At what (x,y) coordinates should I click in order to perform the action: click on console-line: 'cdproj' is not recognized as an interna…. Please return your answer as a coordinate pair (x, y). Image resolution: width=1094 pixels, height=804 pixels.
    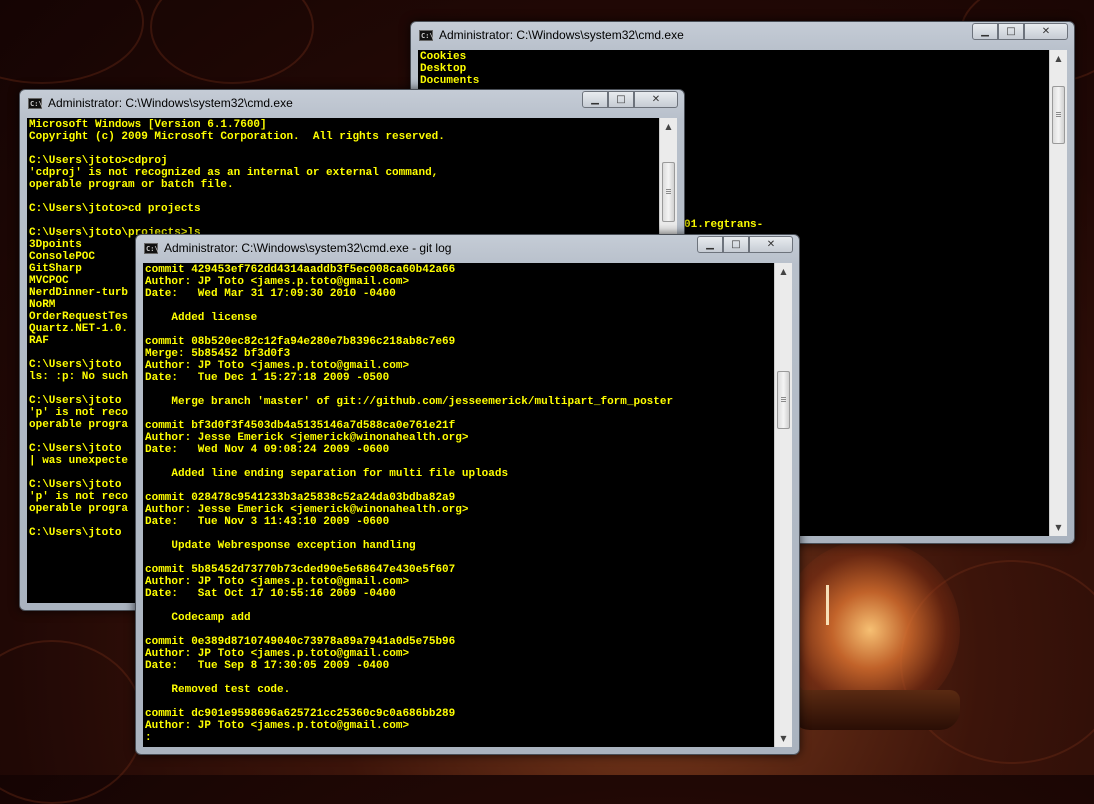
    Looking at the image, I should click on (234, 173).